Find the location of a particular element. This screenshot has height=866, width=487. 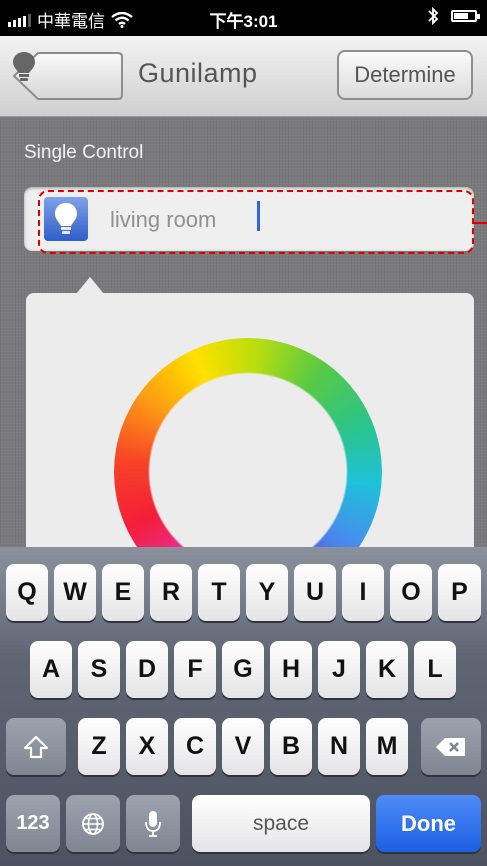

key-i: I is located at coordinates (363, 592).